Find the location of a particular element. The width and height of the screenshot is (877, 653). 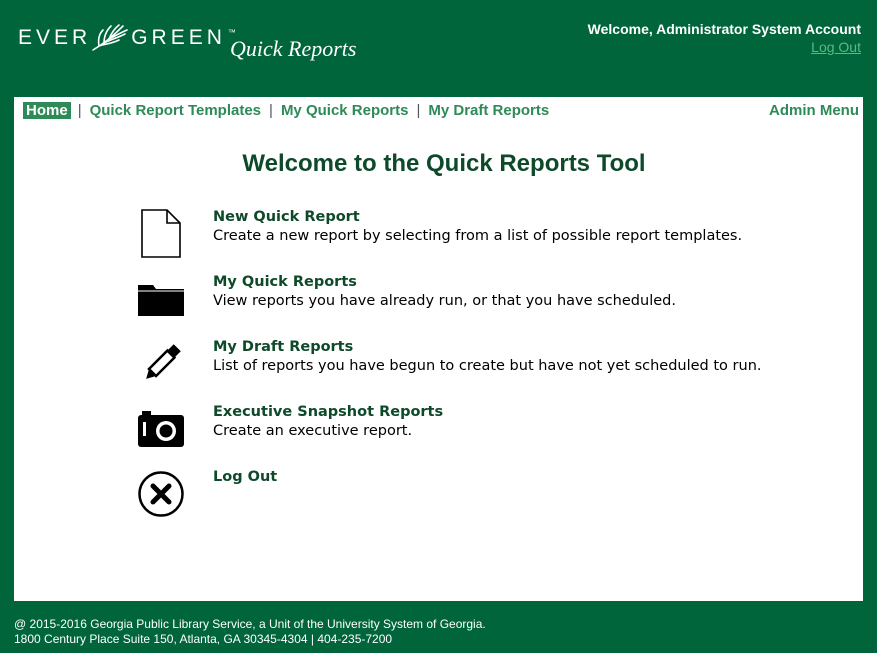

leaf-icon is located at coordinates (110, 37).